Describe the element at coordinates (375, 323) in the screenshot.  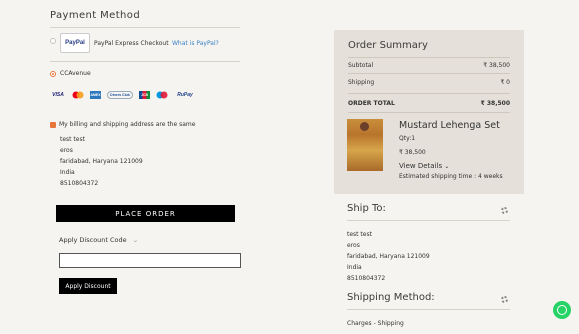
I see `shipping-charges: Charges - Shipping` at that location.